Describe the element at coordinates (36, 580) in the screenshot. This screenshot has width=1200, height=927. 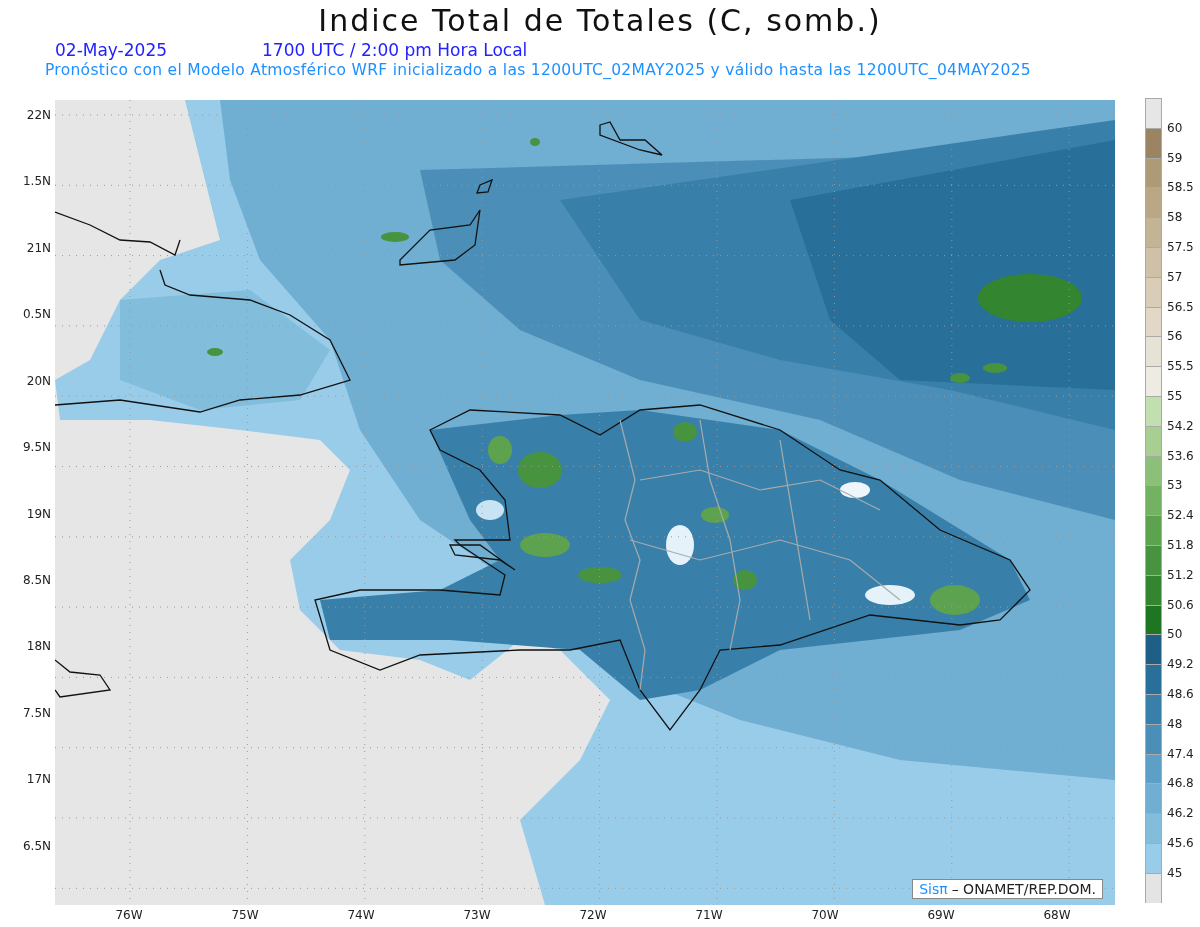
I see `latitude-label: 8.5N` at that location.